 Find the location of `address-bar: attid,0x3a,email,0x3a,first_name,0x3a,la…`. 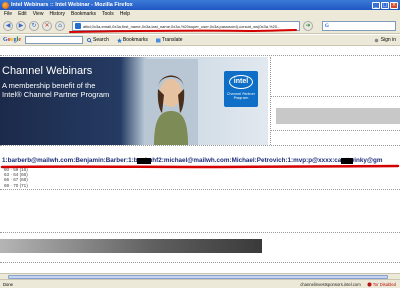

address-bar: attid,0x3a,email,0x3a,first_name,0x3a,la… is located at coordinates (186, 26).